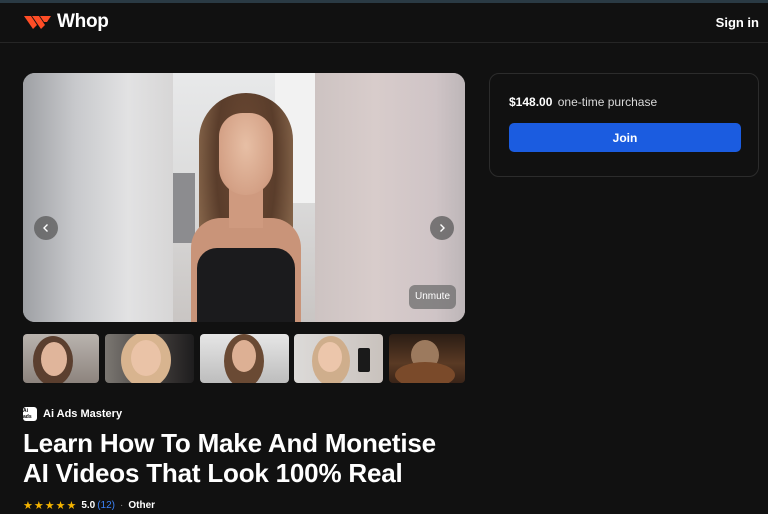 This screenshot has width=768, height=514. I want to click on star-rating-icons: ★★★★★, so click(50, 506).